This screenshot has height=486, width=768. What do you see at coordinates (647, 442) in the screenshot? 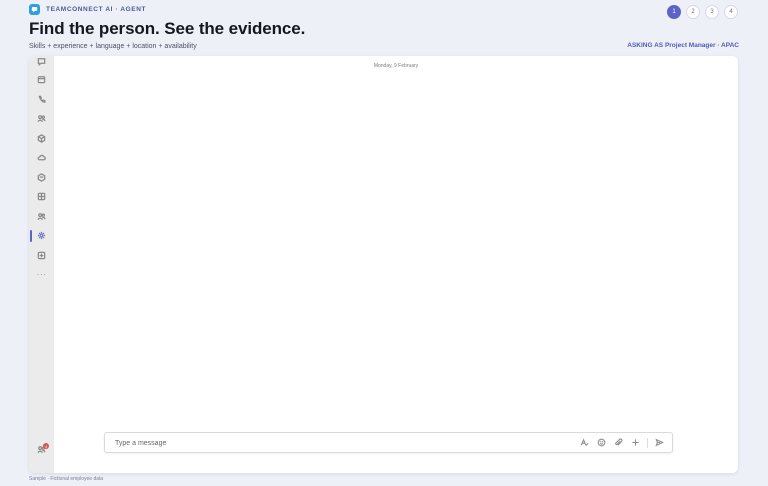
I see `composer-divider` at bounding box center [647, 442].